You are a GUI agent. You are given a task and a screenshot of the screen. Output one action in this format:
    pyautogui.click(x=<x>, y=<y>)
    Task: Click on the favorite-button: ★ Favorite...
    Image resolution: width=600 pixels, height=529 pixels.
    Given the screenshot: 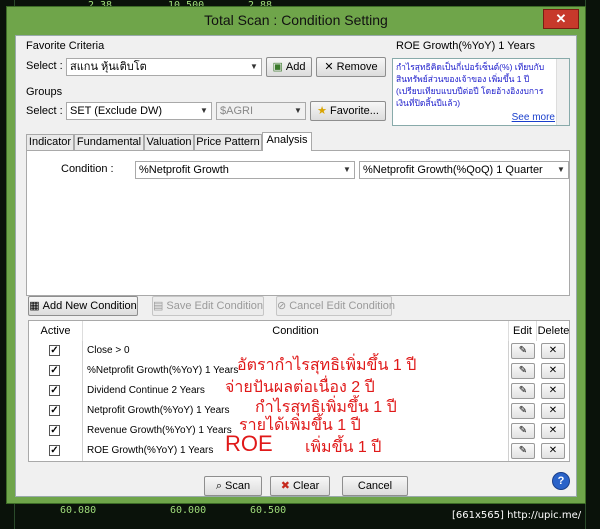 What is the action you would take?
    pyautogui.click(x=348, y=111)
    